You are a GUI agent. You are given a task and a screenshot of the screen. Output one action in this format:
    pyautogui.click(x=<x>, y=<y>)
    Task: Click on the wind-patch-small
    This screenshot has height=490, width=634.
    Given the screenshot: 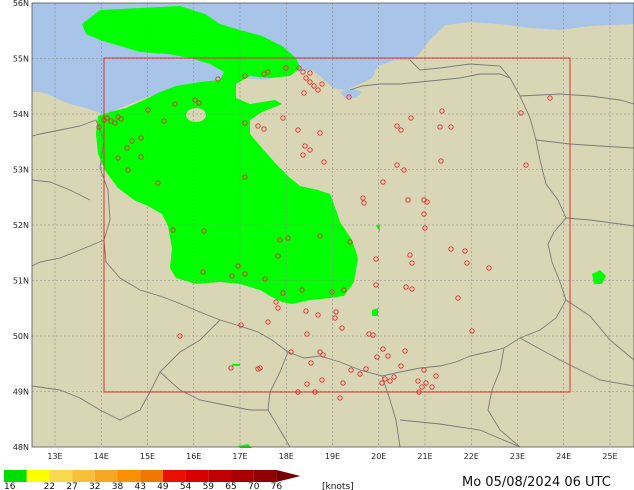 What is the action you would take?
    pyautogui.click(x=236, y=365)
    